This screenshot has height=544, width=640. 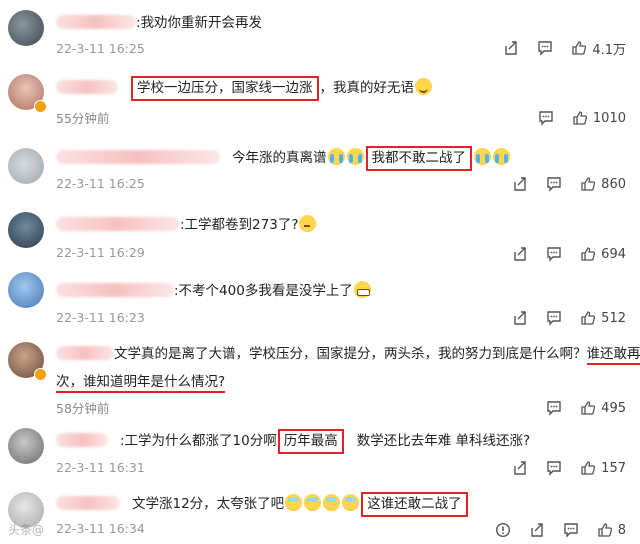 I want to click on comment-text: 今年涨的真离谱 我都不敢二战了, so click(x=283, y=158).